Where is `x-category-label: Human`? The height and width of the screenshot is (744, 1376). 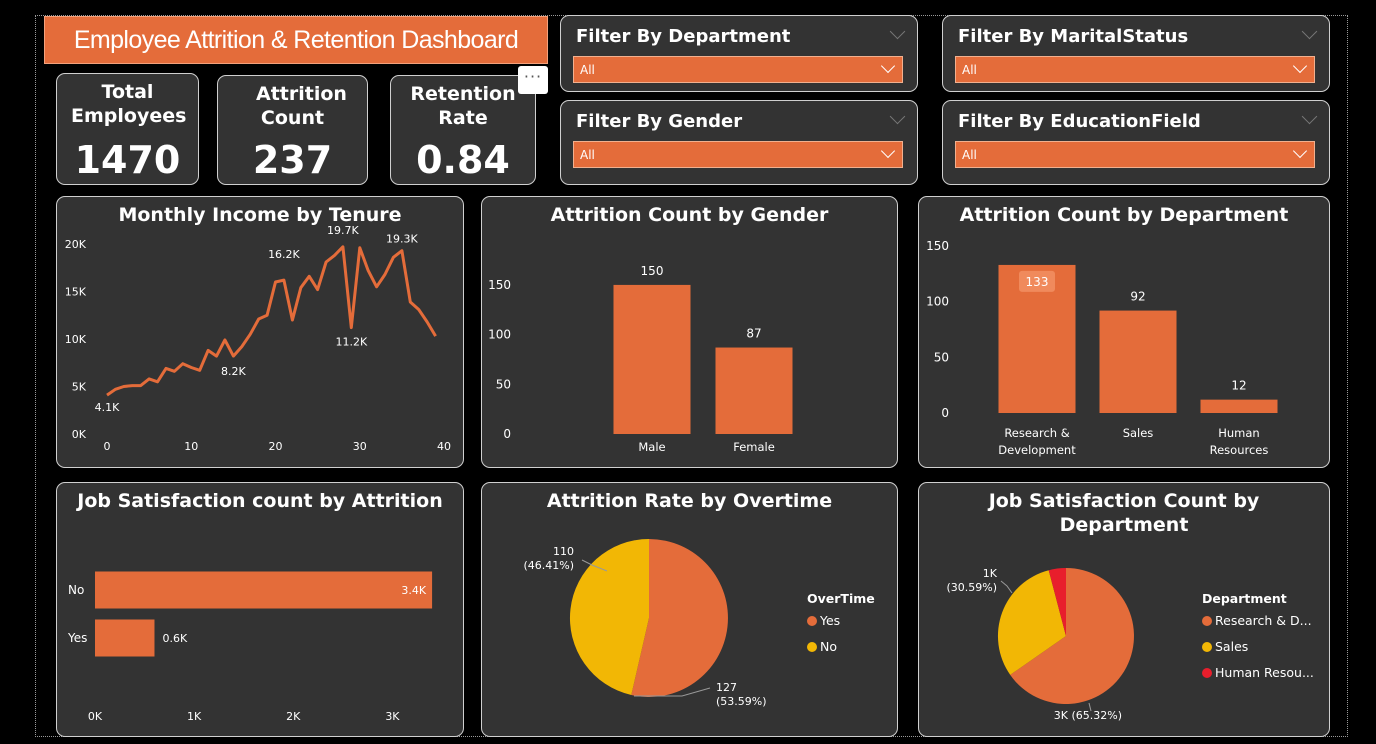
x-category-label: Human is located at coordinates (1238, 433).